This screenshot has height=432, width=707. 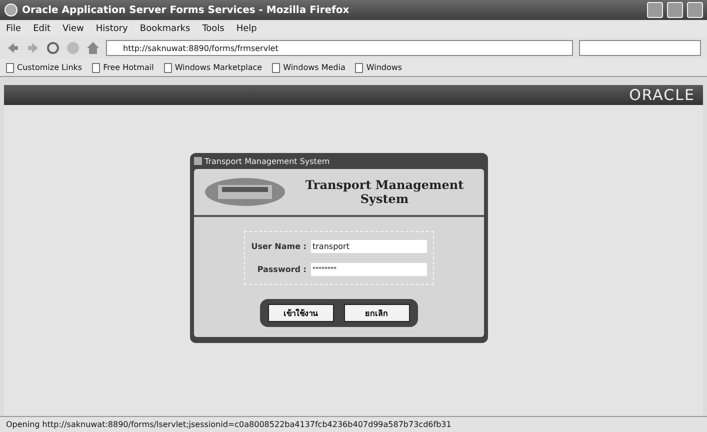 What do you see at coordinates (73, 29) in the screenshot?
I see `menu-item: View` at bounding box center [73, 29].